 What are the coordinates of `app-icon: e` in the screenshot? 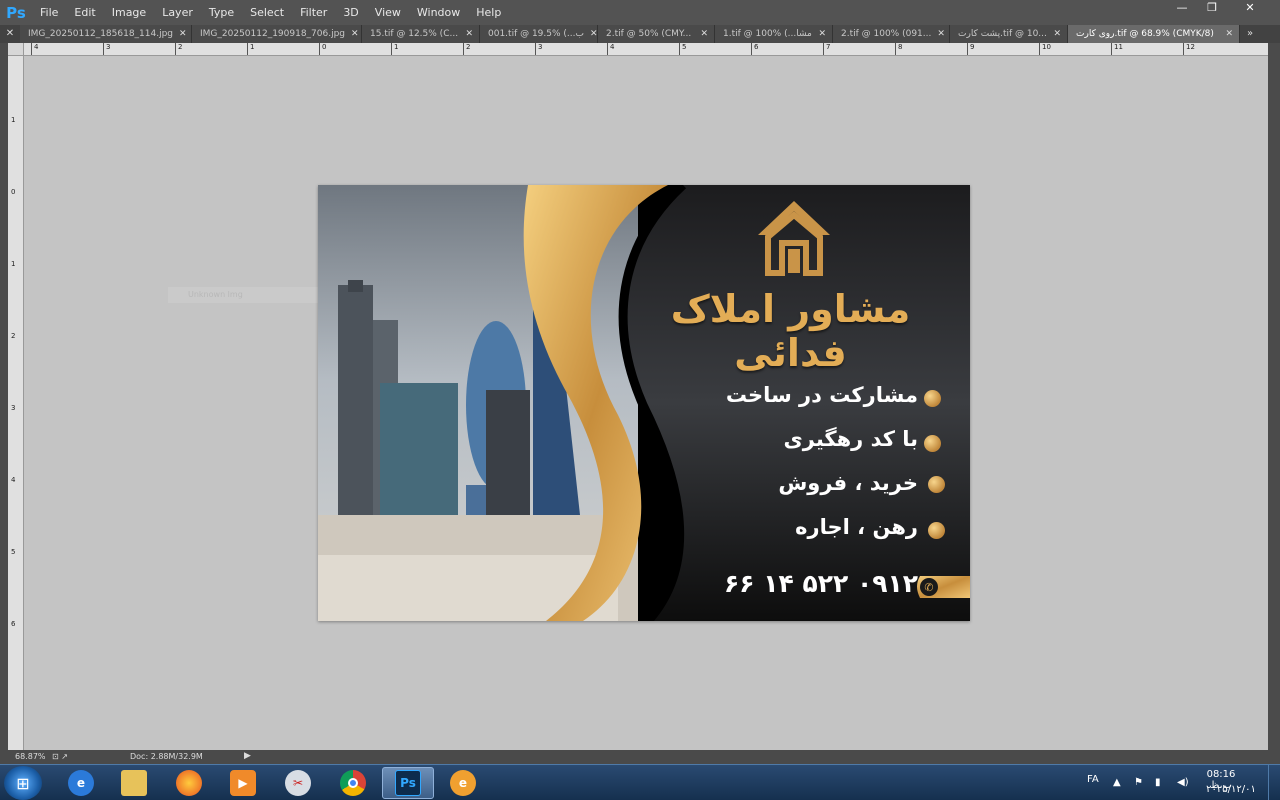 It's located at (463, 783).